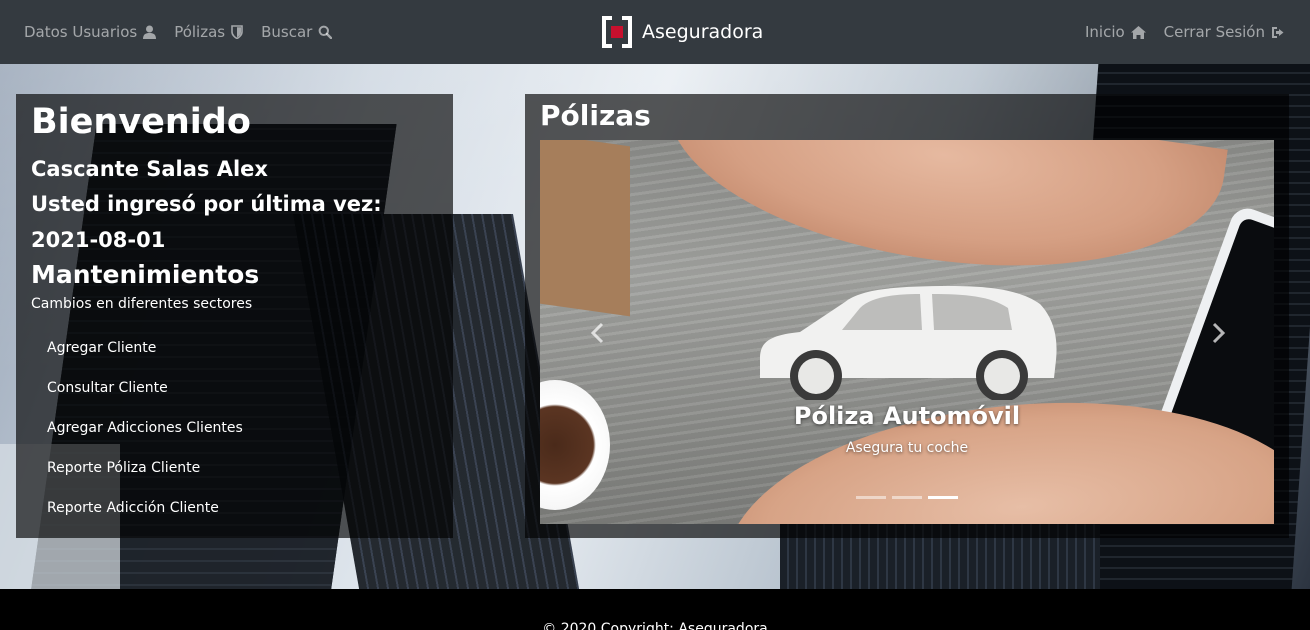  Describe the element at coordinates (585, 228) in the screenshot. I see `notebook-image` at that location.